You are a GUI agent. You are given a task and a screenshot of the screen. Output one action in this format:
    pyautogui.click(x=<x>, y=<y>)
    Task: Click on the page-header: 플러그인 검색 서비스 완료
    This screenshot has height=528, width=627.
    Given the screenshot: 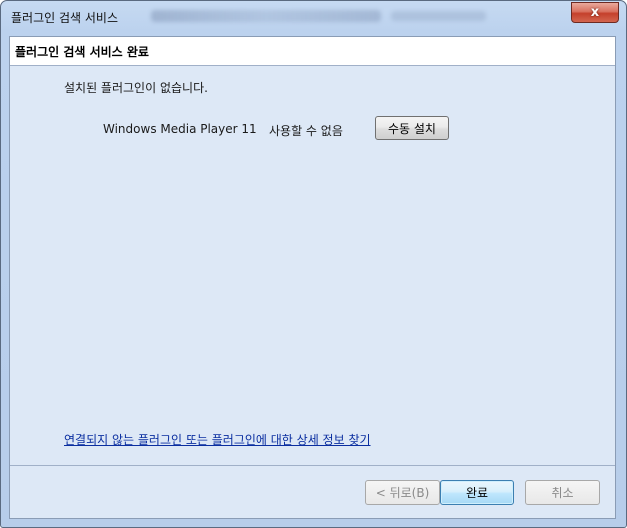 What is the action you would take?
    pyautogui.click(x=312, y=51)
    